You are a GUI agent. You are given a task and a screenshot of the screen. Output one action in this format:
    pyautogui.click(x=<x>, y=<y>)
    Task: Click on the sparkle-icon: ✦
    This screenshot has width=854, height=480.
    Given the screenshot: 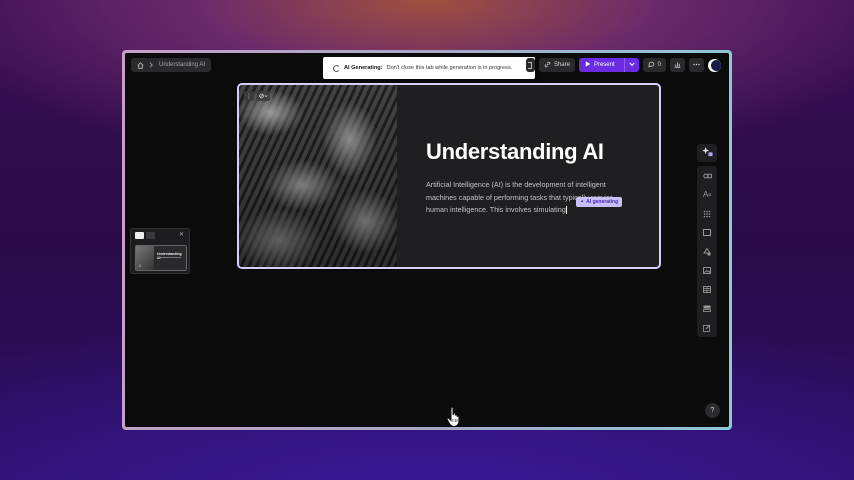 What is the action you would take?
    pyautogui.click(x=582, y=202)
    